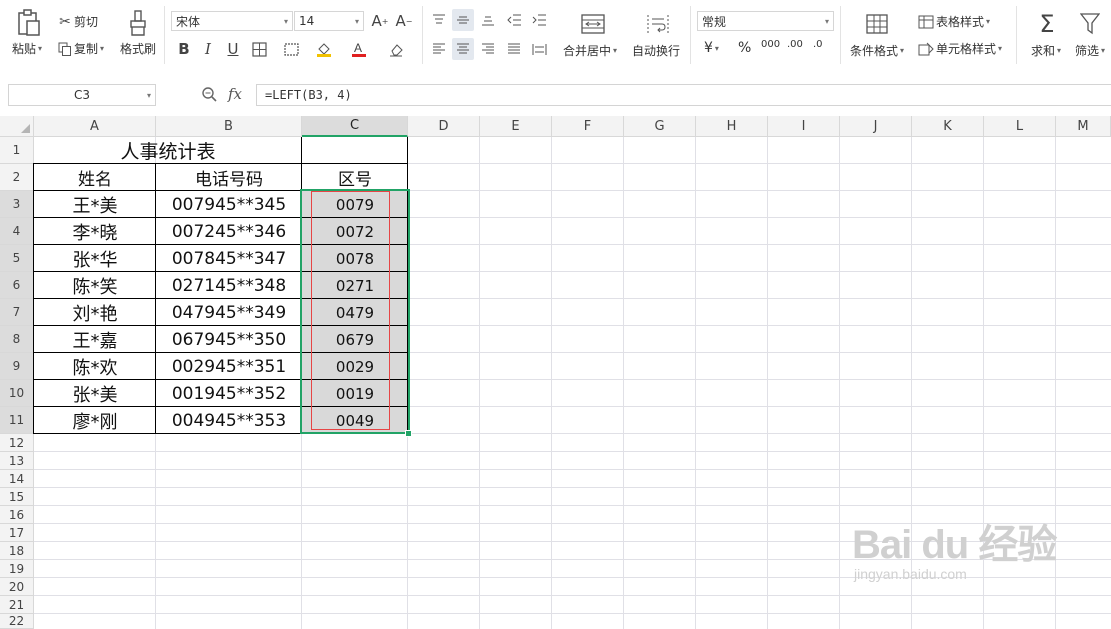  What do you see at coordinates (765, 21) in the screenshot?
I see `number-format-select: 常规 ▾` at bounding box center [765, 21].